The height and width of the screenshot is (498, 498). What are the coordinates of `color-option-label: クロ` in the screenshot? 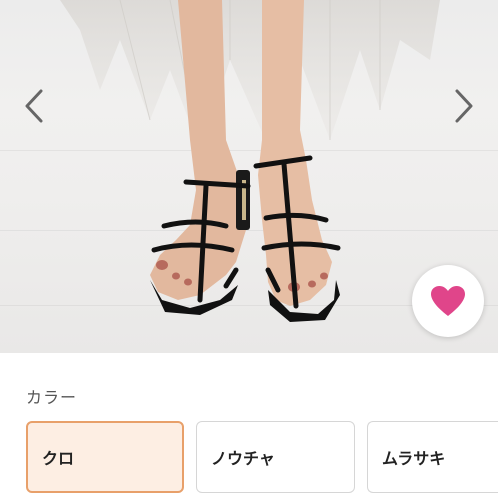 It's located at (58, 458).